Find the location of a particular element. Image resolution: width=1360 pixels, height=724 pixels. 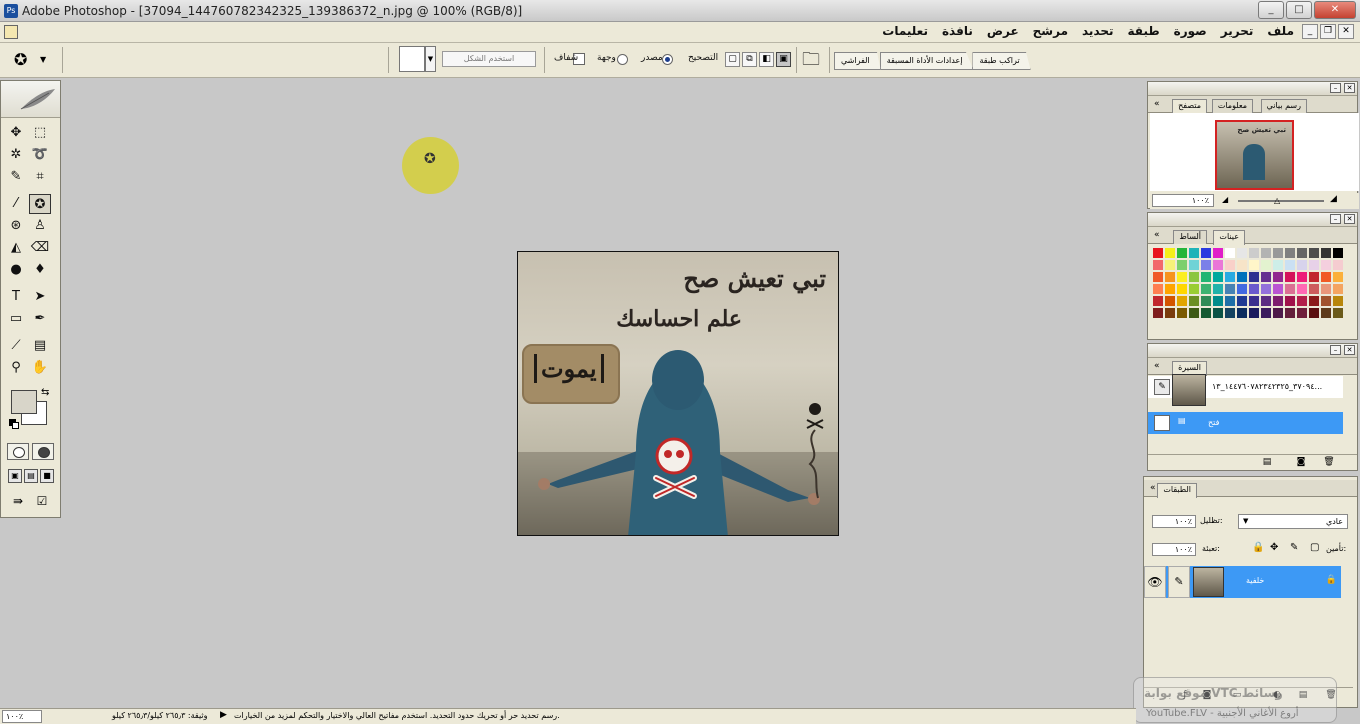

tab-layers: الطبقات is located at coordinates (1177, 490).